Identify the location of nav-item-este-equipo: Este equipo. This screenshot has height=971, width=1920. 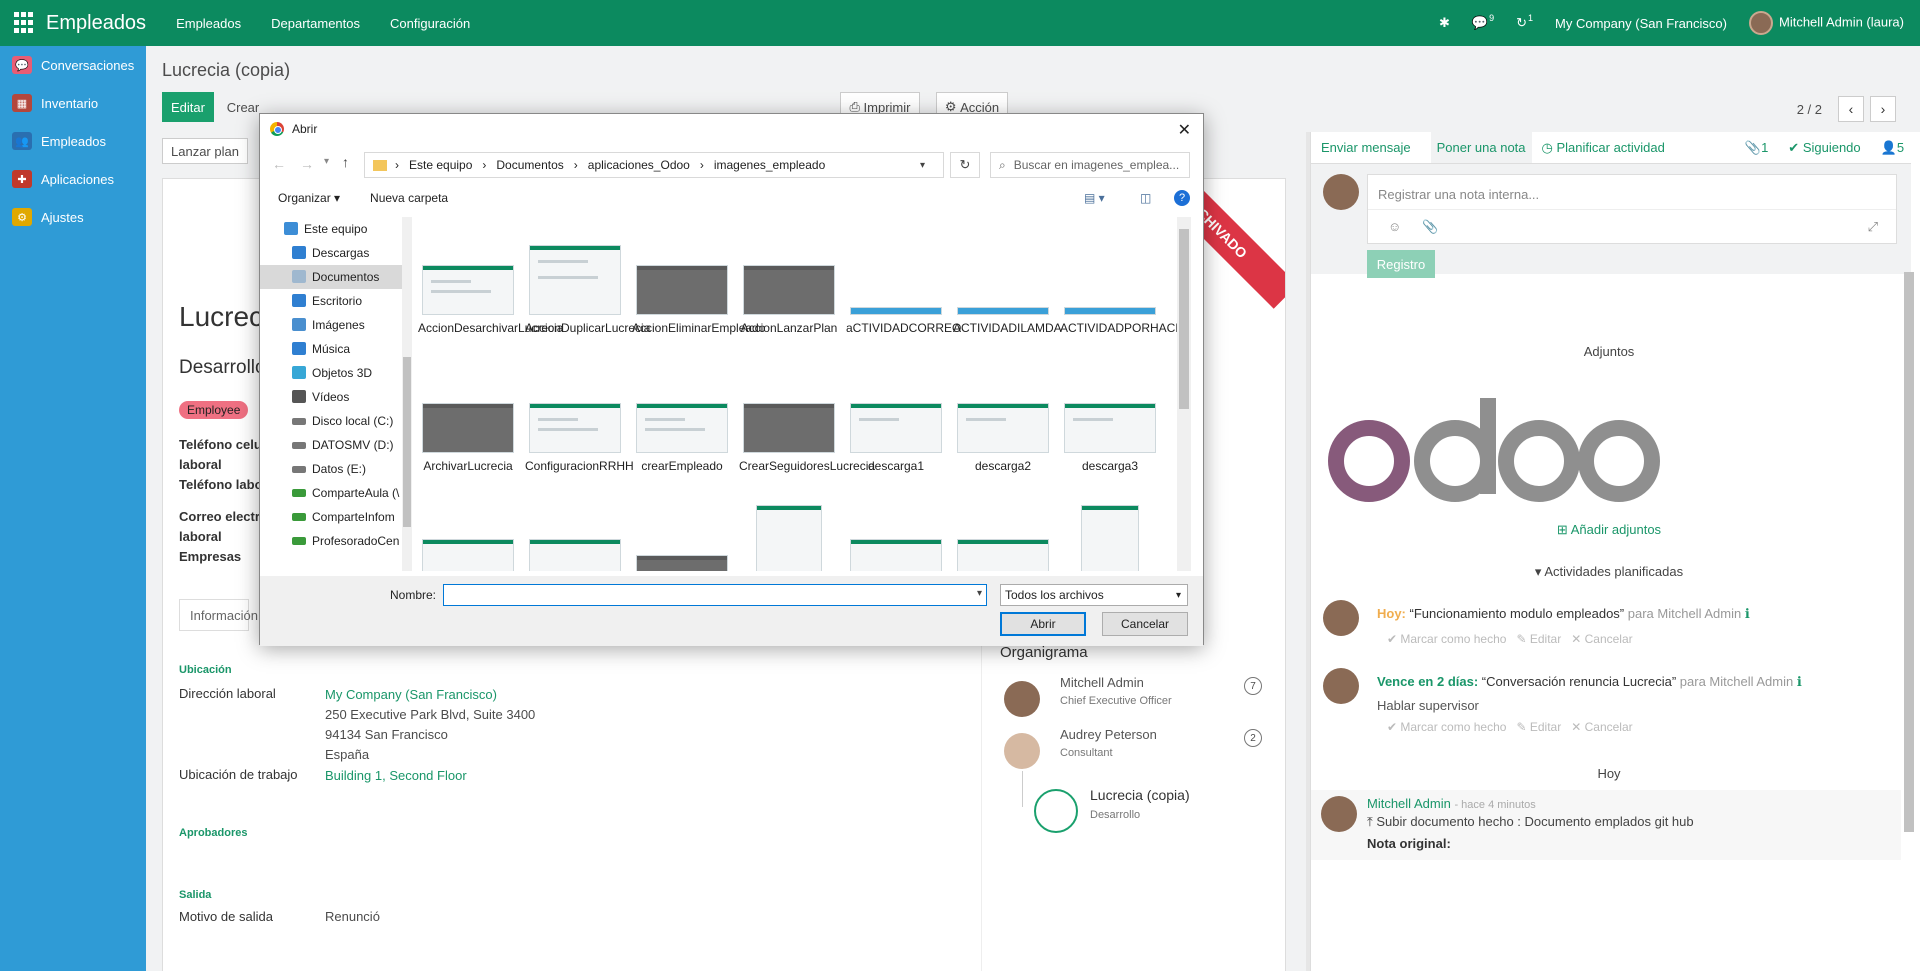
(335, 229).